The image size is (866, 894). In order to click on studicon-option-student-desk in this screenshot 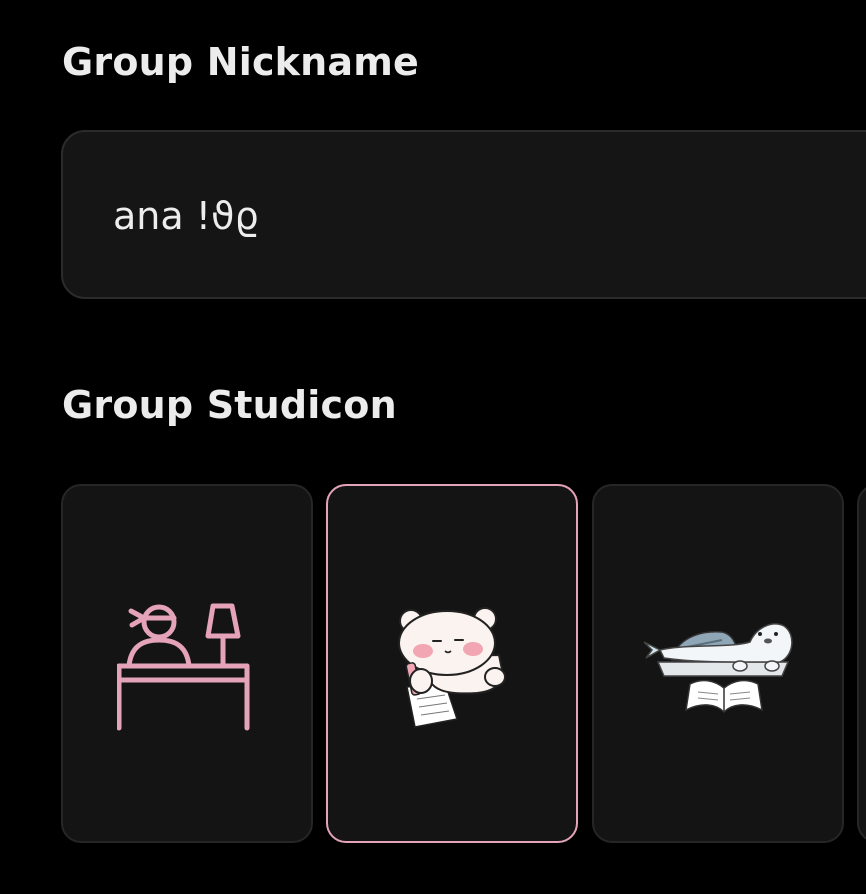, I will do `click(187, 663)`.